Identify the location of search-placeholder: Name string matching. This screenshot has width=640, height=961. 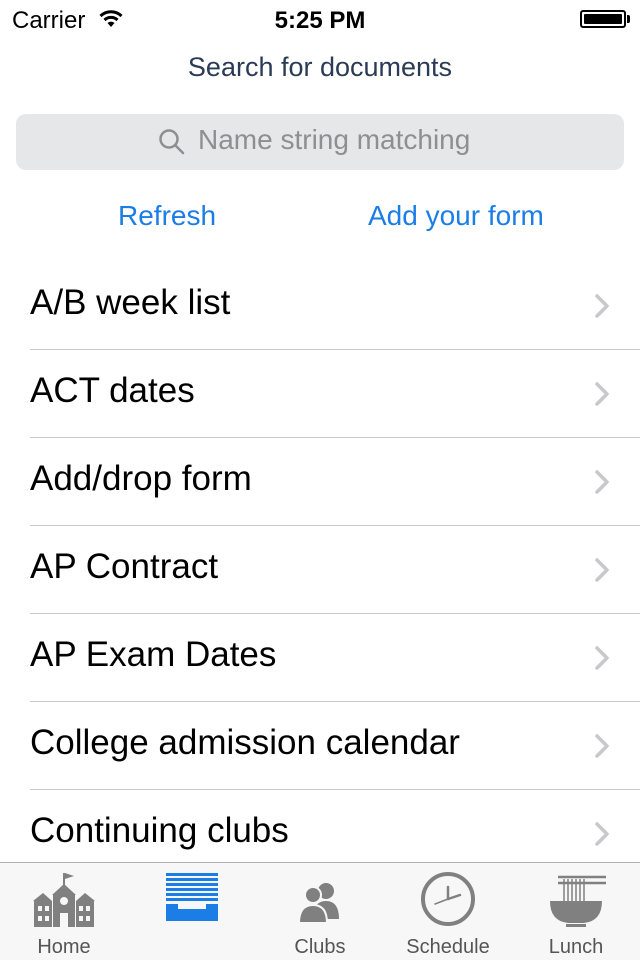
(334, 139).